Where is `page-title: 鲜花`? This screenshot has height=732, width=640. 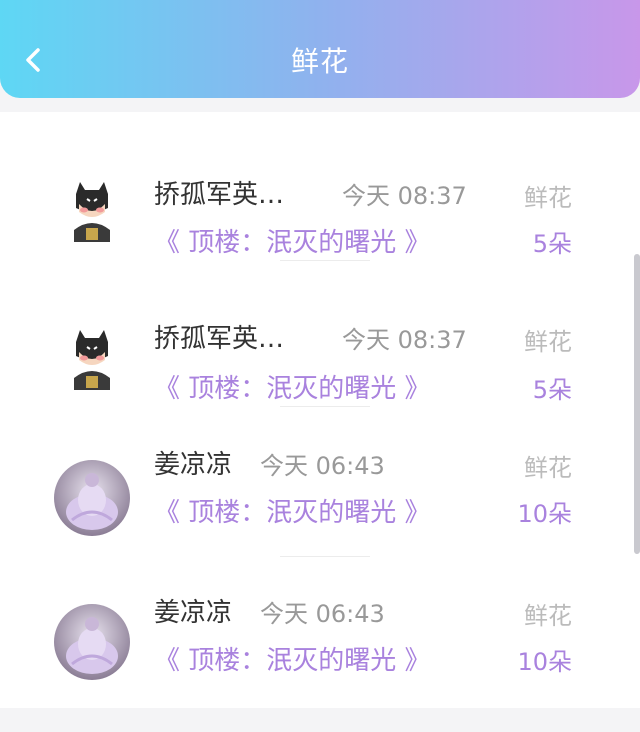 page-title: 鲜花 is located at coordinates (319, 61).